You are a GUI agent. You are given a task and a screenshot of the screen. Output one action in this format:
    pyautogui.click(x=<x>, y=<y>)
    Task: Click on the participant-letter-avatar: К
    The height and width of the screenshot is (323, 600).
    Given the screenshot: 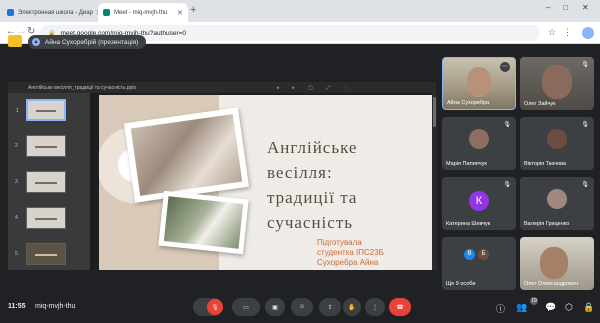 What is the action you would take?
    pyautogui.click(x=479, y=201)
    